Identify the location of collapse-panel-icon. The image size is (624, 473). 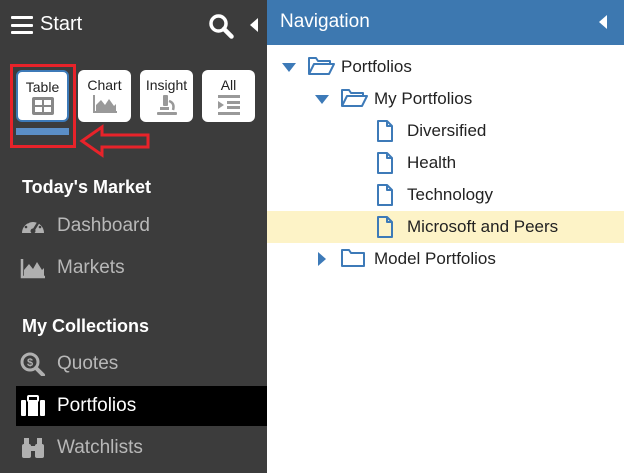
(603, 22).